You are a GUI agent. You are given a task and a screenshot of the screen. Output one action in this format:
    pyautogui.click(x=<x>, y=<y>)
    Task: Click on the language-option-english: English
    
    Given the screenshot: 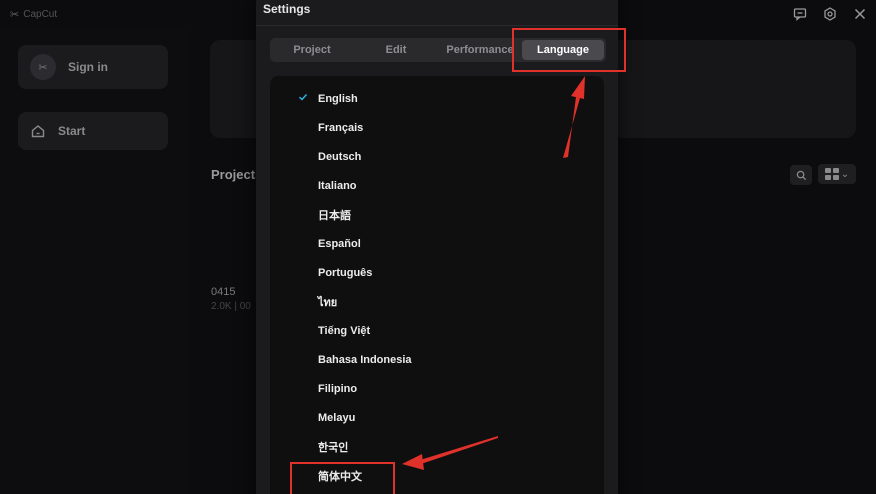 What is the action you would take?
    pyautogui.click(x=437, y=99)
    